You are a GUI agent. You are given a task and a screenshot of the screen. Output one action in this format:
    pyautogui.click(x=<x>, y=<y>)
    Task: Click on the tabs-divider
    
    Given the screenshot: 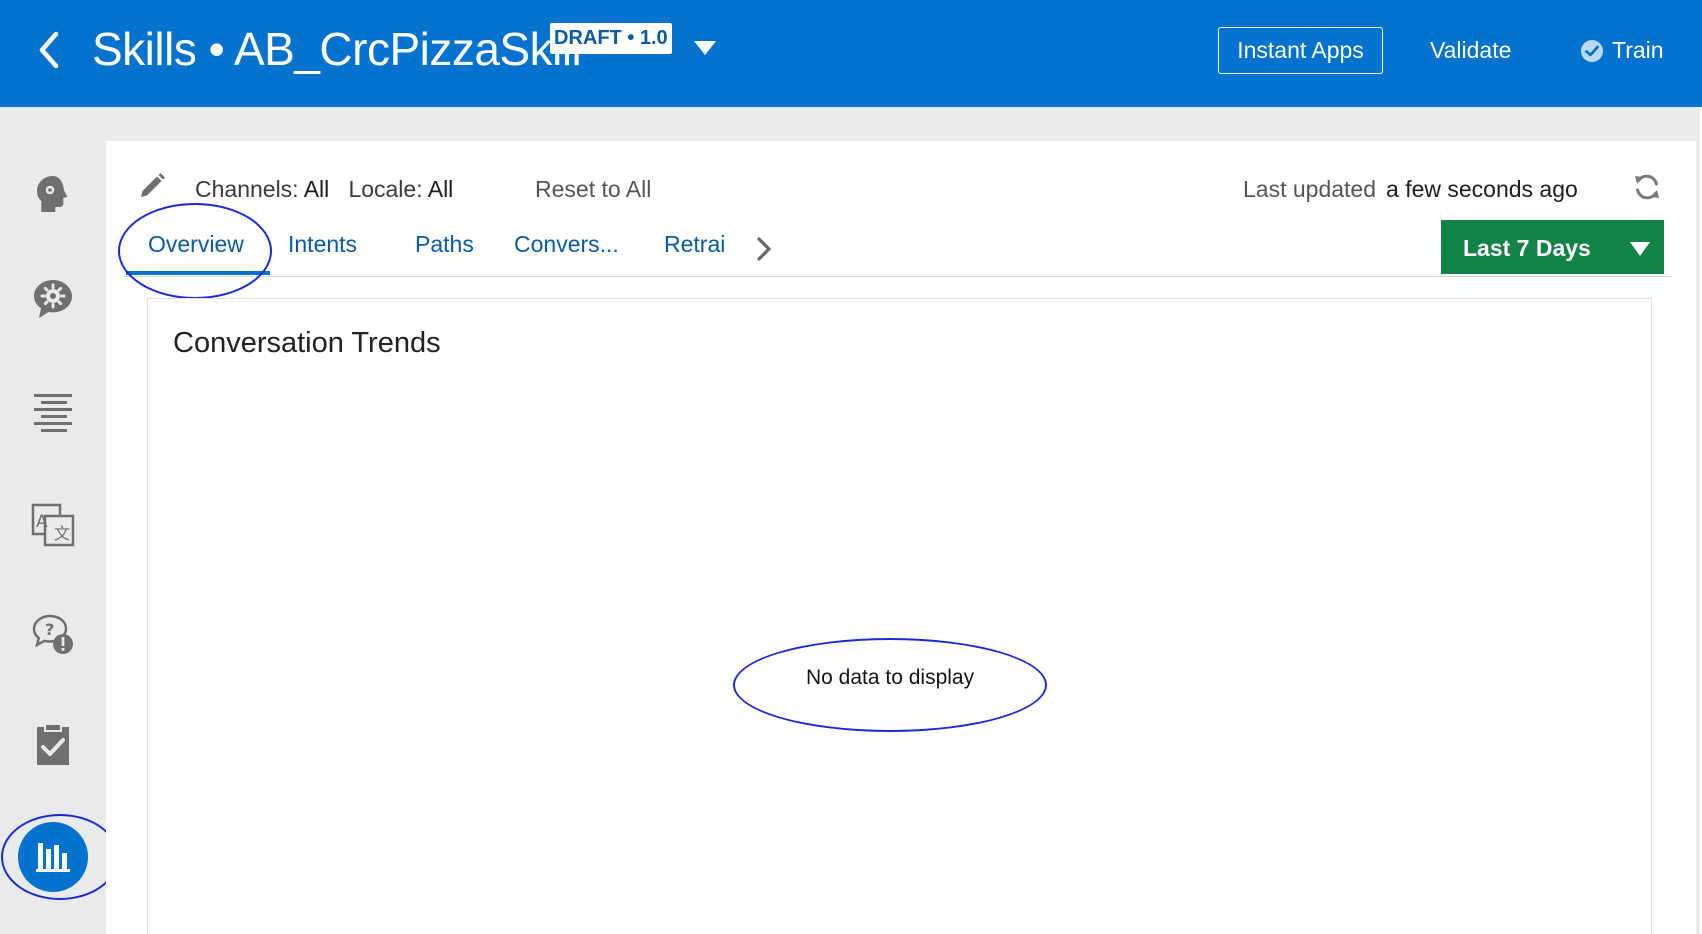 What is the action you would take?
    pyautogui.click(x=899, y=276)
    